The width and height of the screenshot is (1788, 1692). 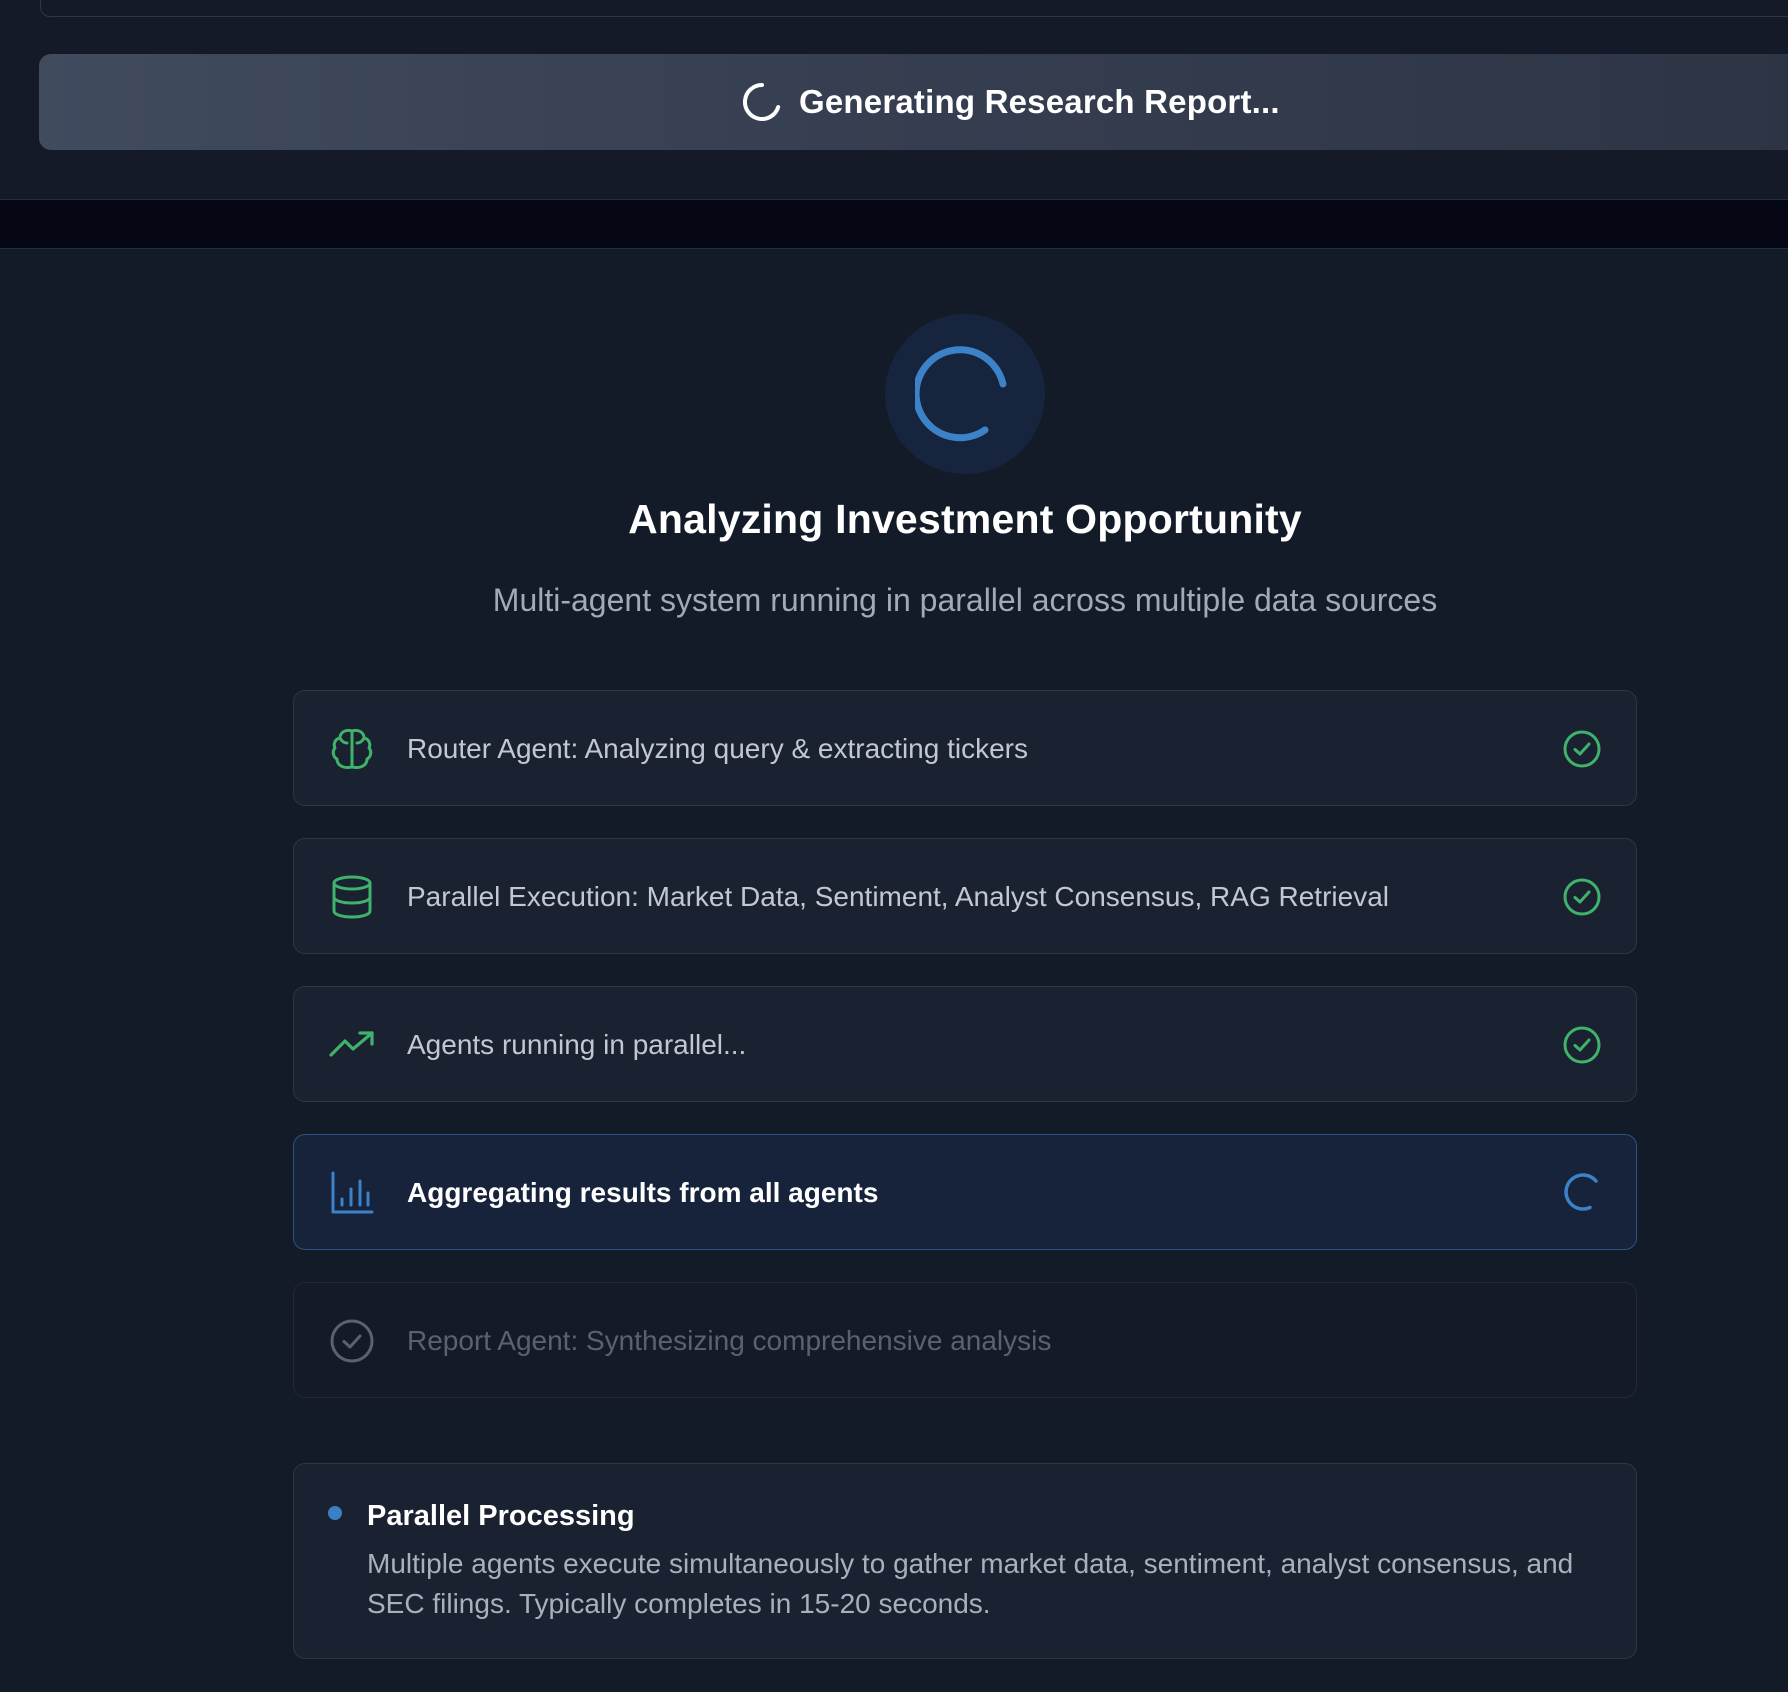 What do you see at coordinates (352, 749) in the screenshot?
I see `brain-icon` at bounding box center [352, 749].